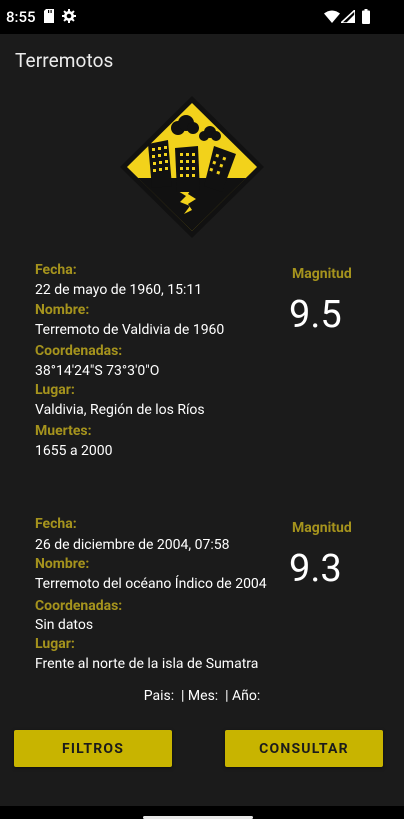 The width and height of the screenshot is (404, 819). What do you see at coordinates (93, 748) in the screenshot?
I see `filtros-button: FILTROS` at bounding box center [93, 748].